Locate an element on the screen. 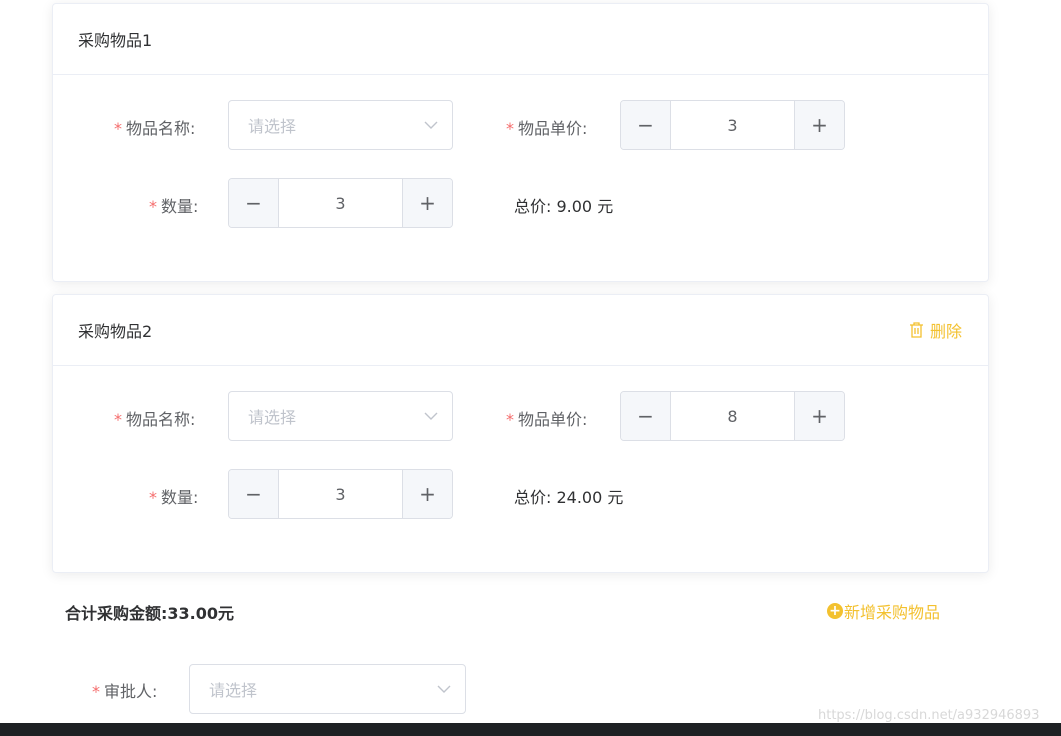 Image resolution: width=1061 pixels, height=736 pixels. card-title: 采购物品1 is located at coordinates (115, 40).